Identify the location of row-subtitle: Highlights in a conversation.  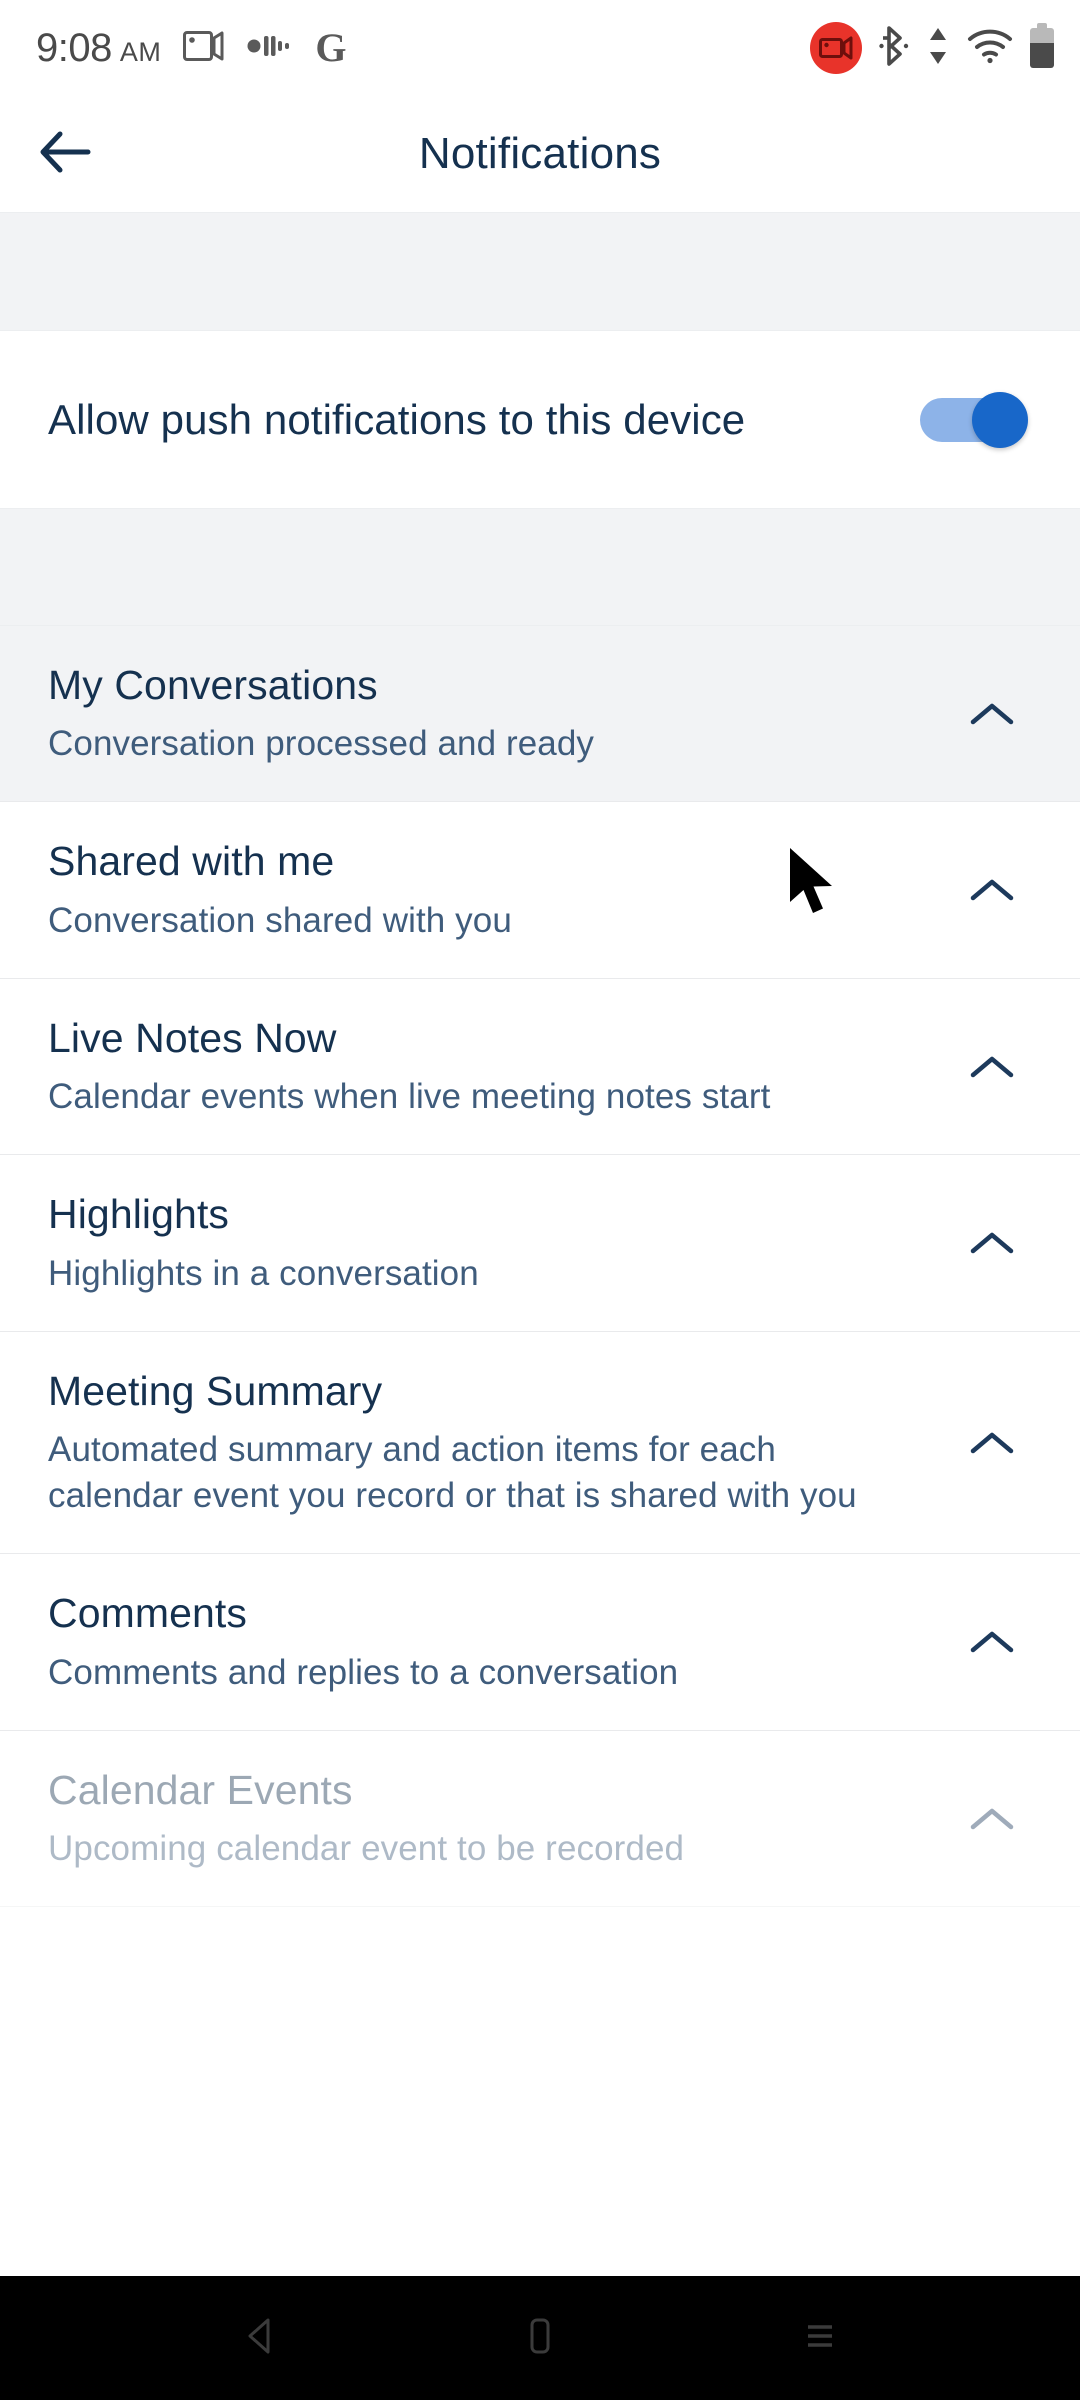
(263, 1273).